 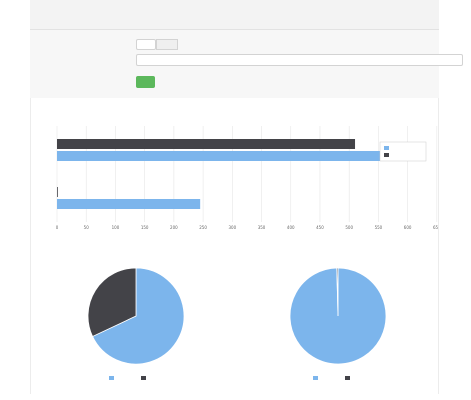 What do you see at coordinates (248, 227) in the screenshot?
I see `bar-x-ticks: 0 50 100 150 200 250 300 350 400 450 500 550 600 650` at bounding box center [248, 227].